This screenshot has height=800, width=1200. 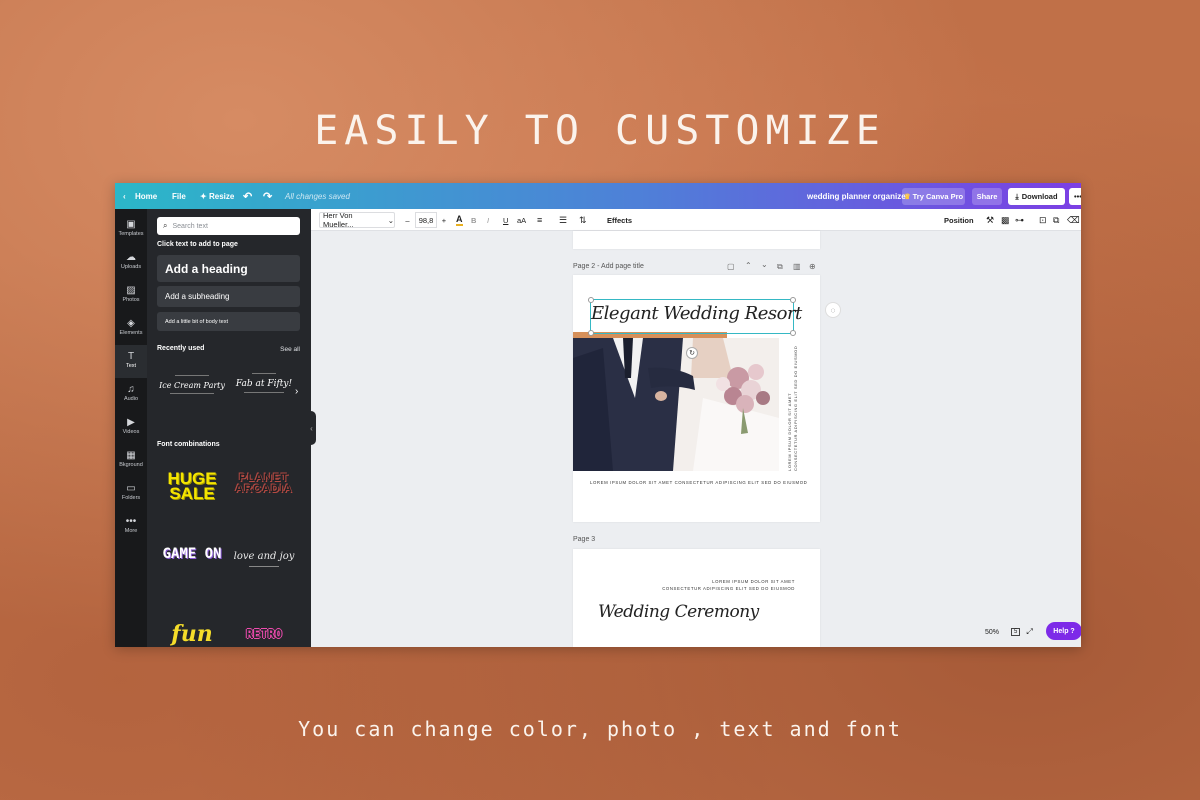 I want to click on back-icon: ‹, so click(x=124, y=196).